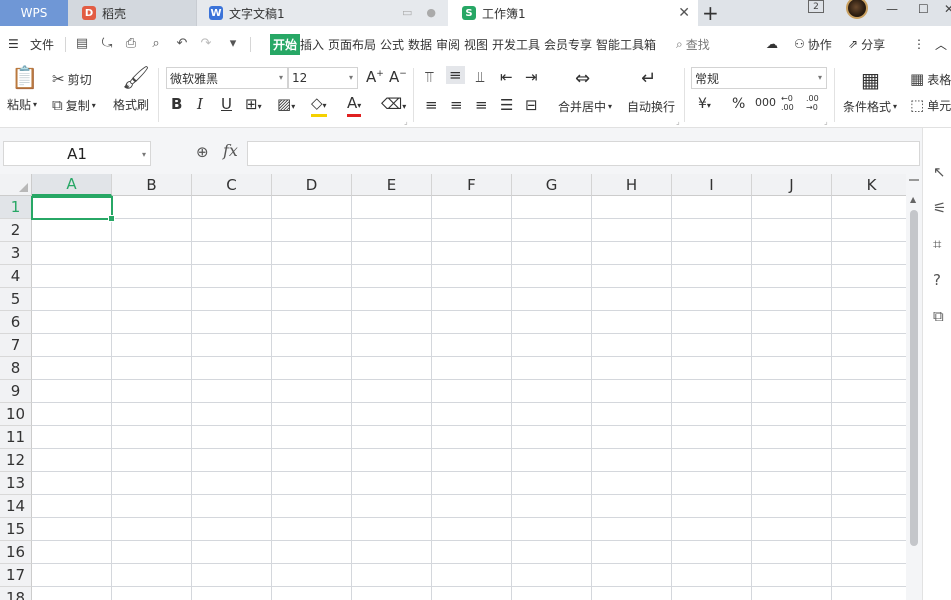 The image size is (951, 600). I want to click on close-window-icon: ✕, so click(947, 9).